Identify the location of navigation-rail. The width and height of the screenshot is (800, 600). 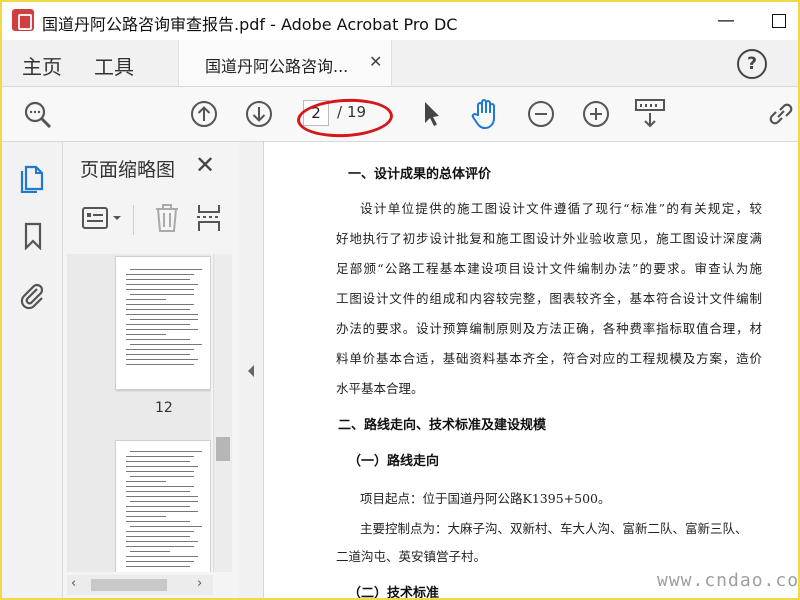
(32, 370).